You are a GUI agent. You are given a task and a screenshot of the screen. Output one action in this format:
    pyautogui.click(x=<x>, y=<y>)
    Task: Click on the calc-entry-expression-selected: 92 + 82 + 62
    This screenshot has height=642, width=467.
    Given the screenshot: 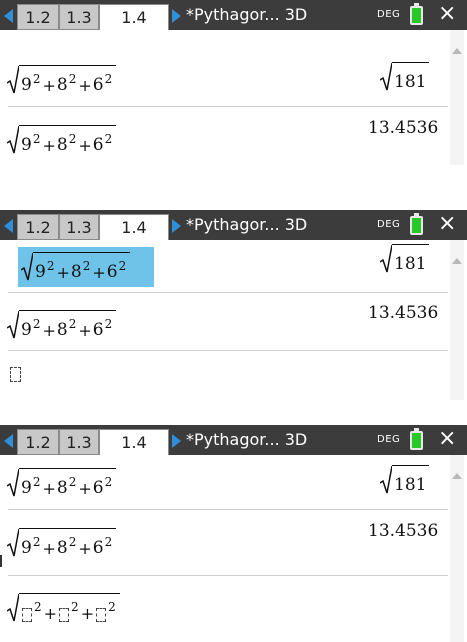 What is the action you would take?
    pyautogui.click(x=86, y=267)
    